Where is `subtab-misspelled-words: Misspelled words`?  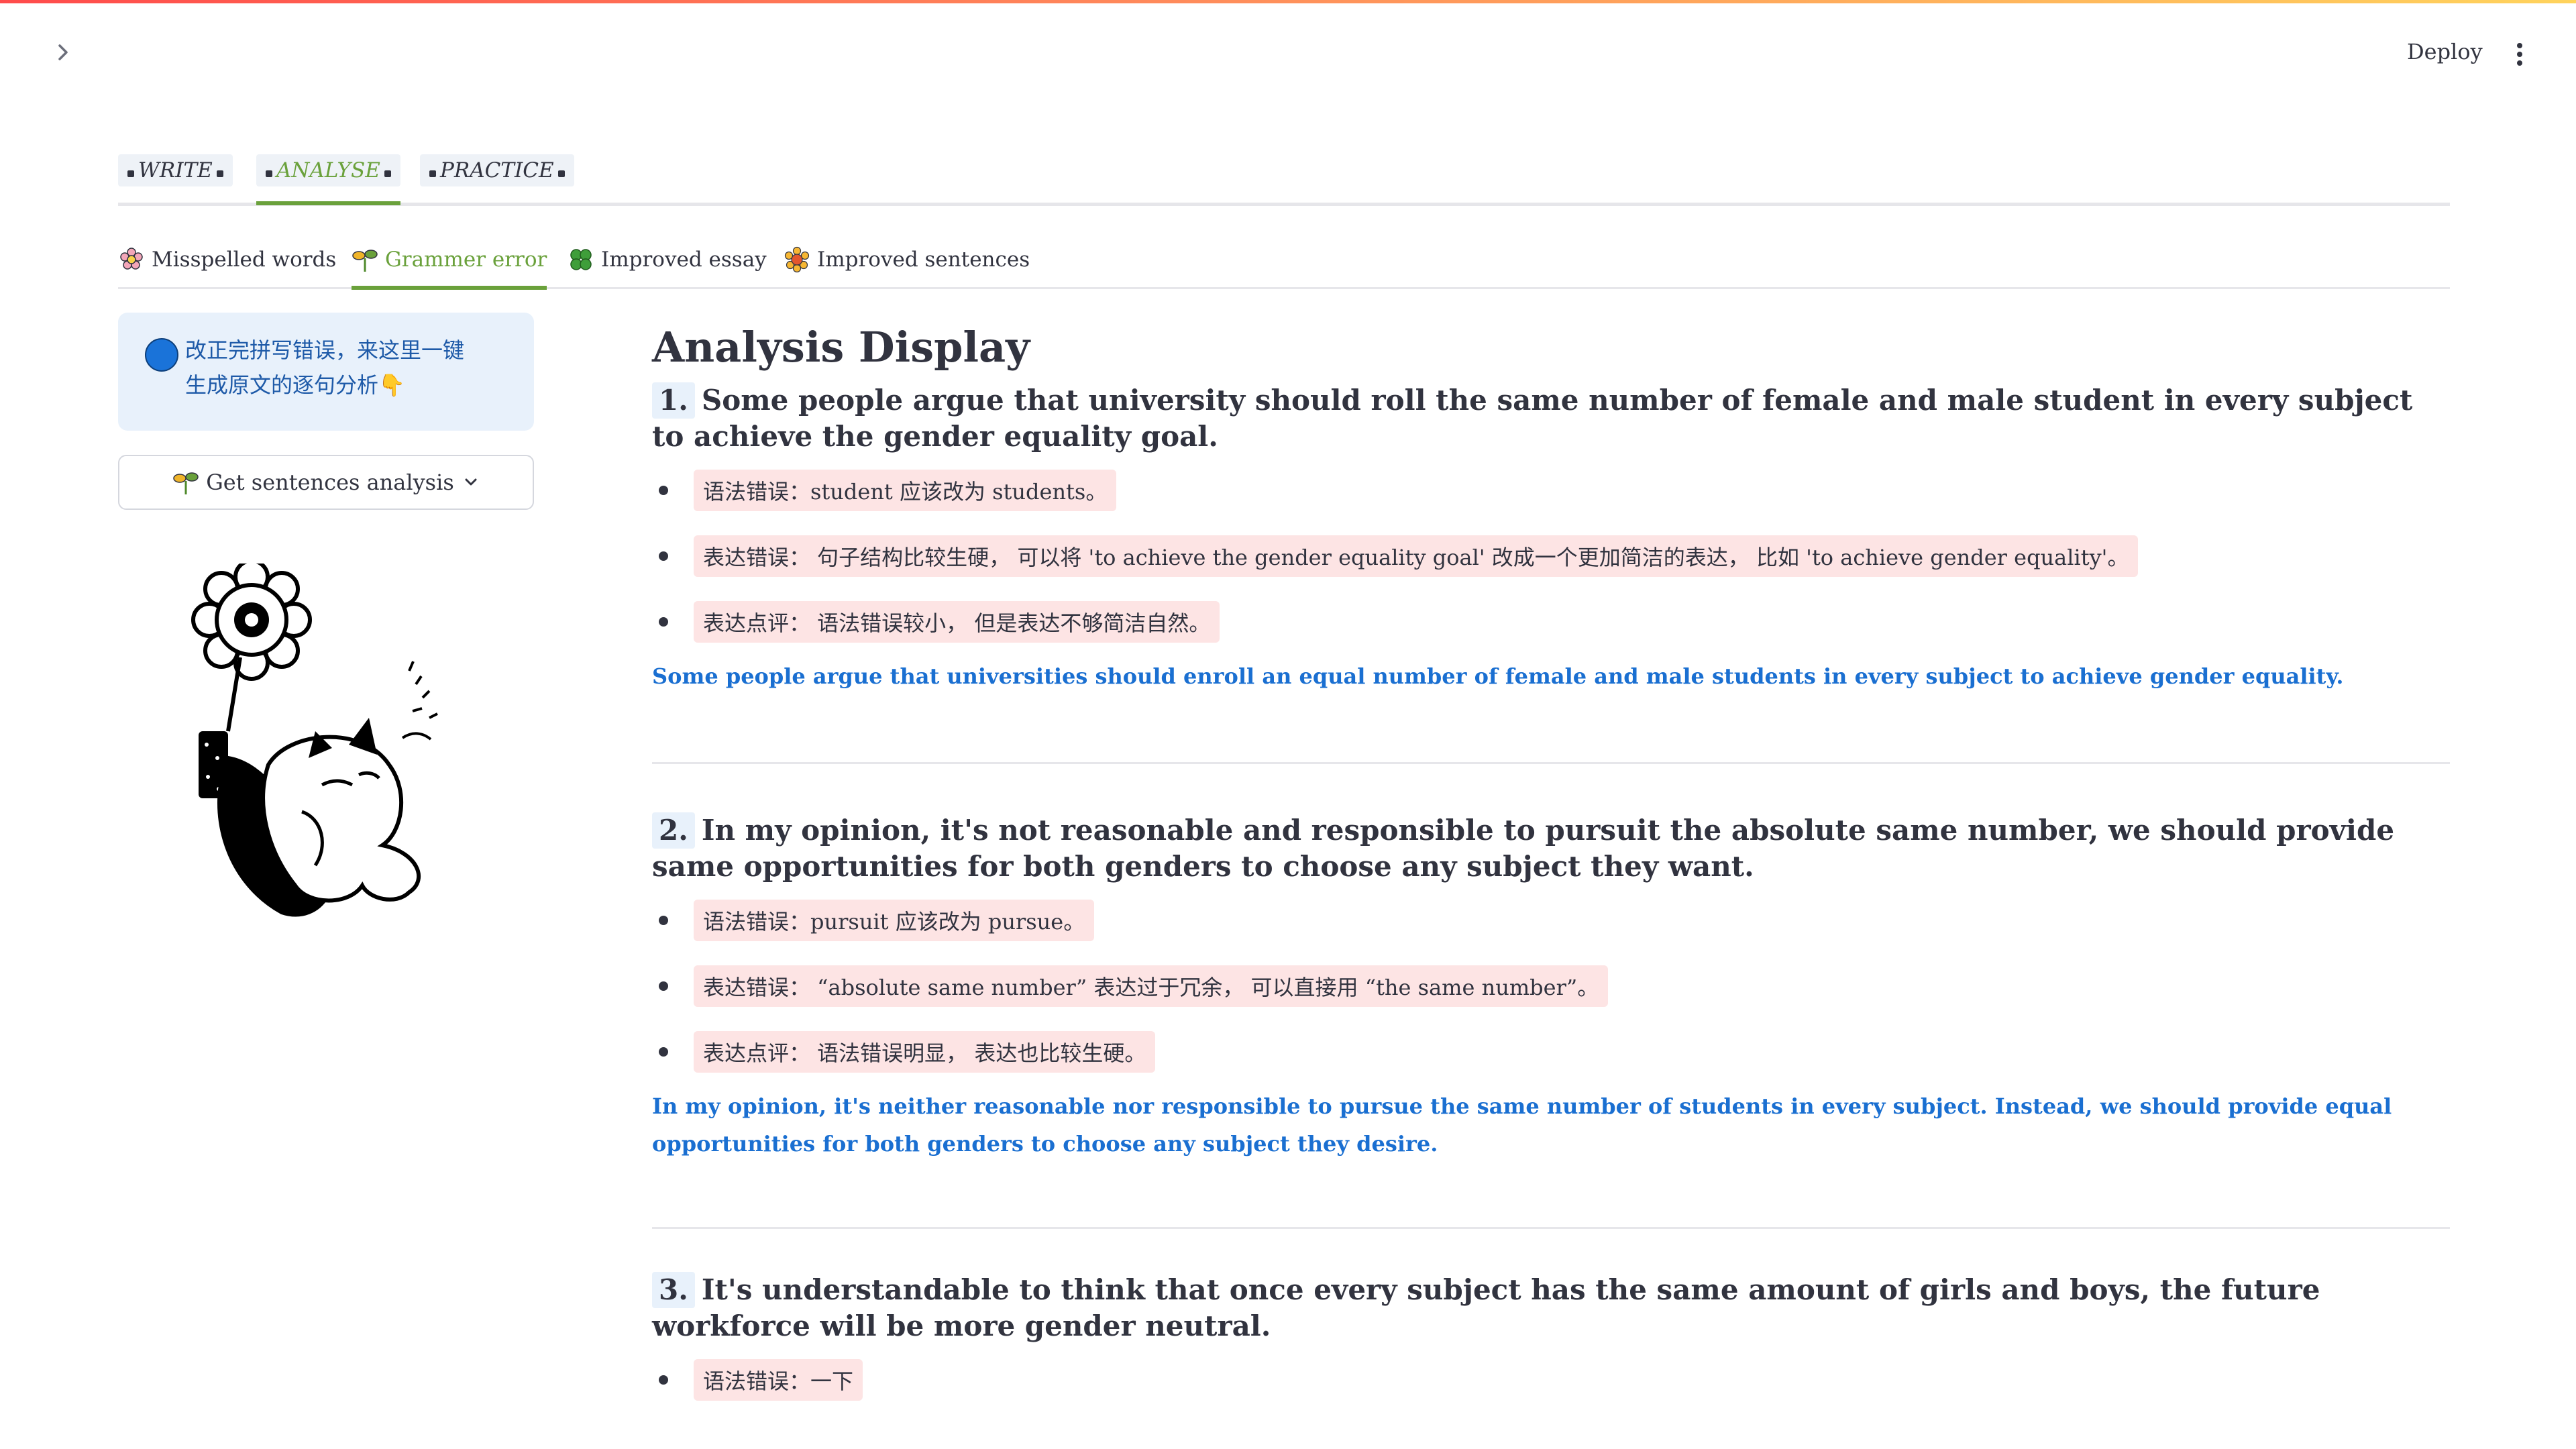
subtab-misspelled-words: Misspelled words is located at coordinates (227, 259).